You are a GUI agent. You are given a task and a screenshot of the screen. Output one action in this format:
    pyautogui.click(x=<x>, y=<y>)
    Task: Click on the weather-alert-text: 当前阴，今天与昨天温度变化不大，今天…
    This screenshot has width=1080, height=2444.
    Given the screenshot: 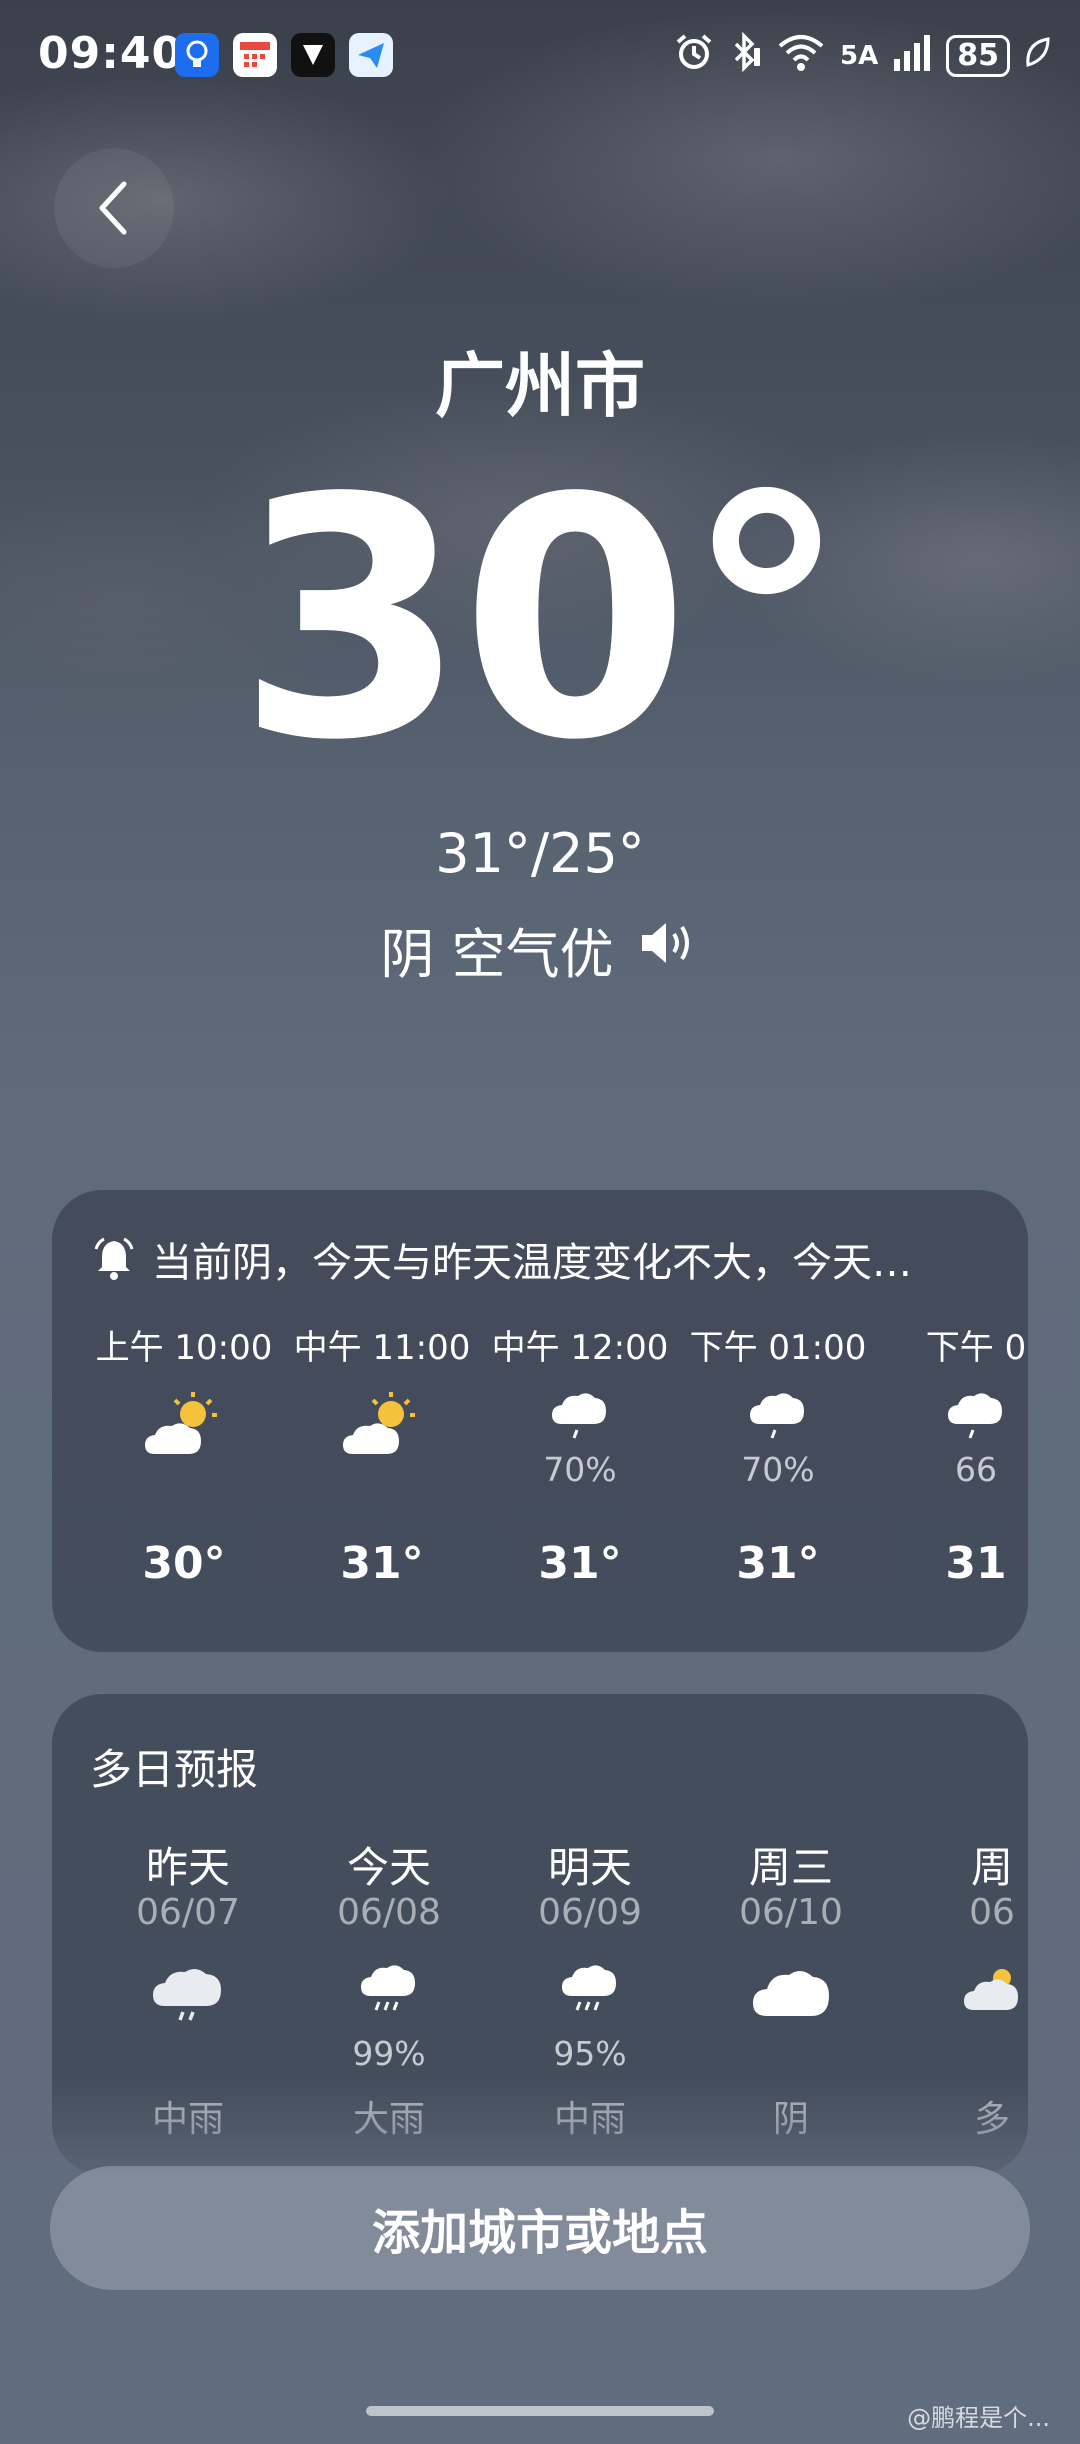 What is the action you would take?
    pyautogui.click(x=532, y=1263)
    